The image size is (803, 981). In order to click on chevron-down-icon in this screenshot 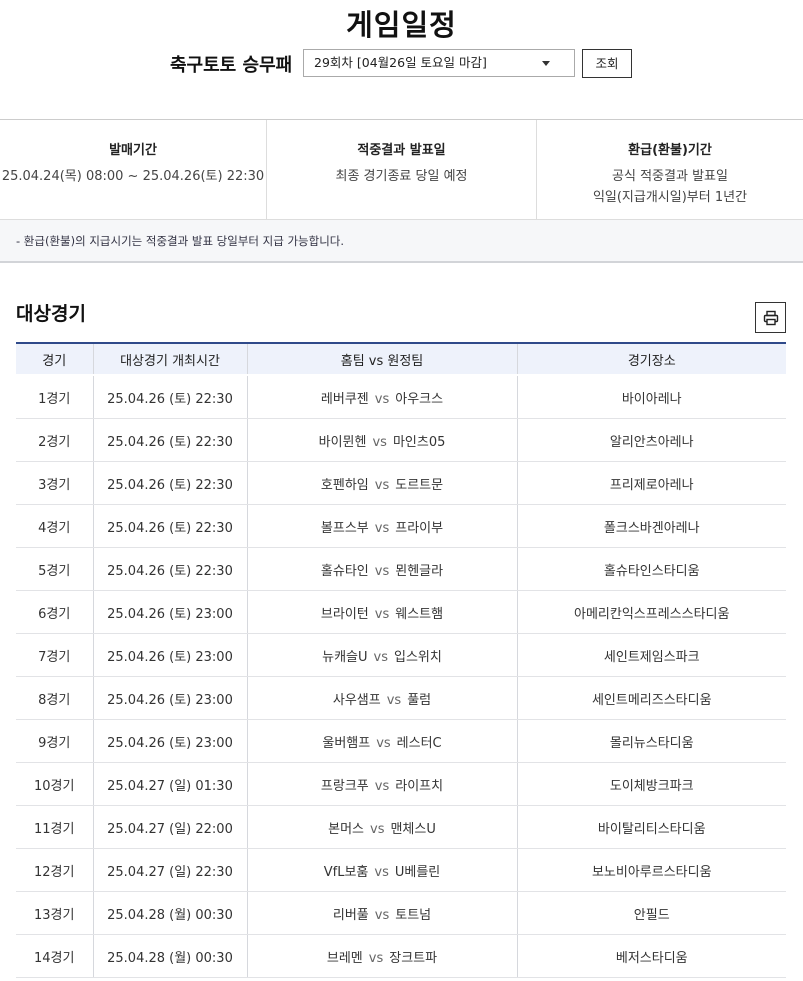, I will do `click(546, 63)`.